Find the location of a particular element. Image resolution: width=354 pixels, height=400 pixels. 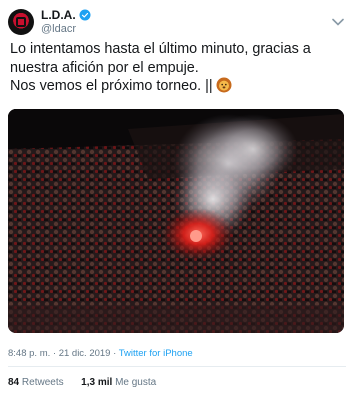

chevron-down-icon is located at coordinates (338, 22).